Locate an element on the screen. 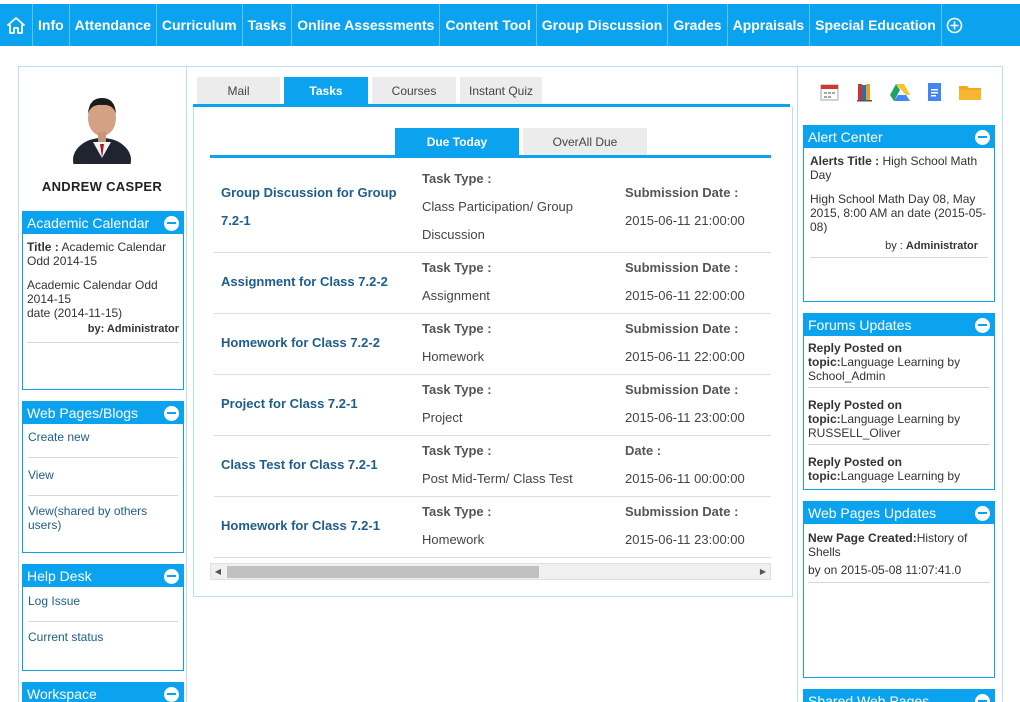  task-date: Submission Date : 2015-06-11 22:00:00 is located at coordinates (698, 343).